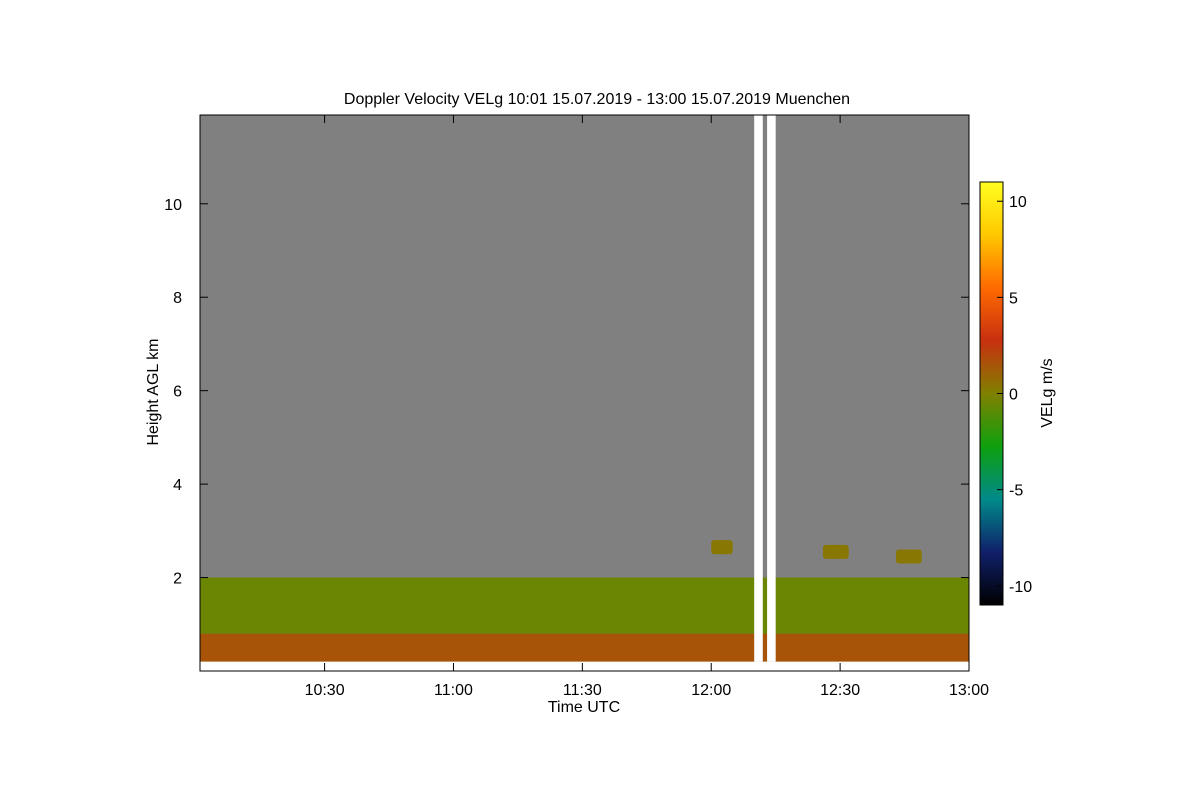 Image resolution: width=1200 pixels, height=800 pixels. Describe the element at coordinates (177, 579) in the screenshot. I see `y-tick-label: 2` at that location.